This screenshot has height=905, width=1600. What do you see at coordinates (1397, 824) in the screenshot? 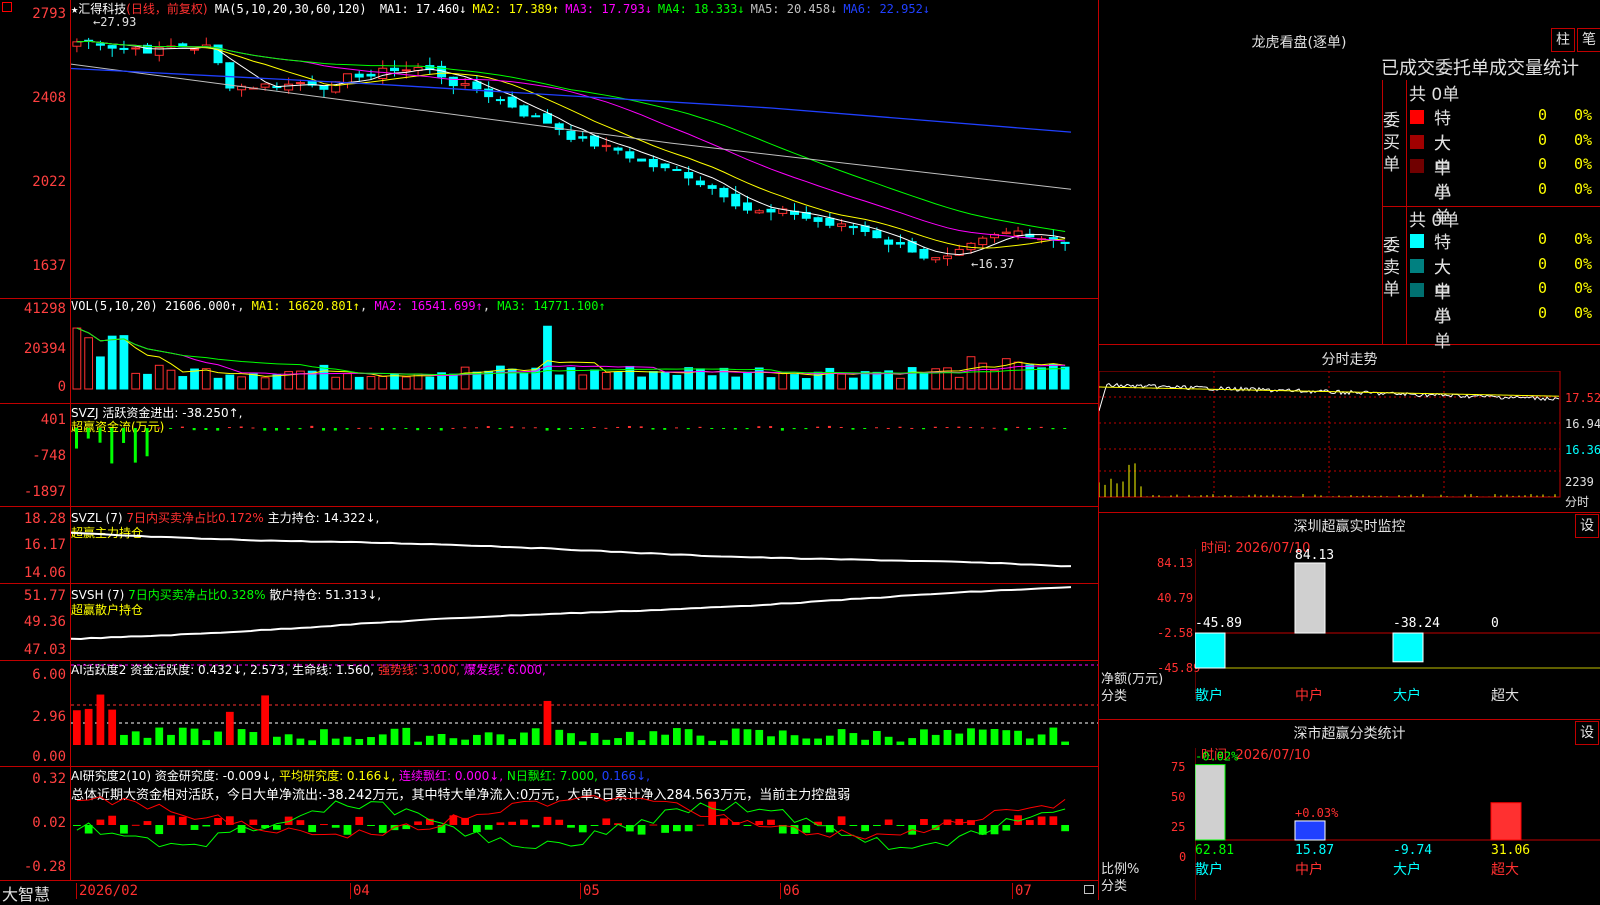
I see `classify-bar-chart: 62.81 -0.02% 散户 15.87 +0.03% 中户 -9.74 大户 31.06 超大` at bounding box center [1397, 824].